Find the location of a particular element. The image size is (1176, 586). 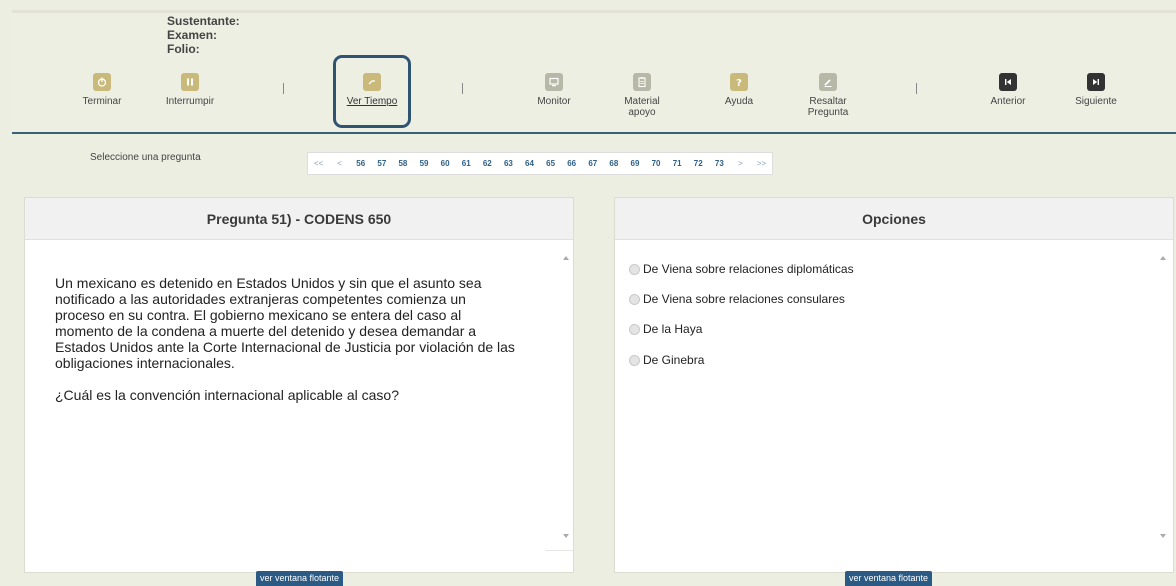

resaltar-label-1: Resaltar is located at coordinates (828, 101).